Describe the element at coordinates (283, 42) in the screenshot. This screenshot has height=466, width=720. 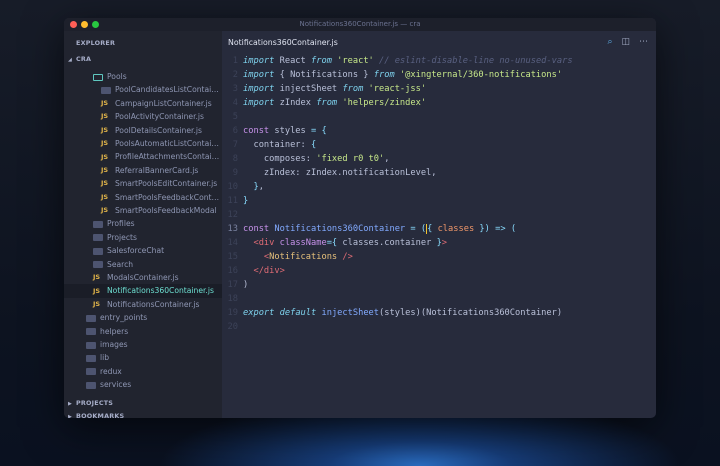
I see `active-file-tab: Notifications360Container.js` at that location.